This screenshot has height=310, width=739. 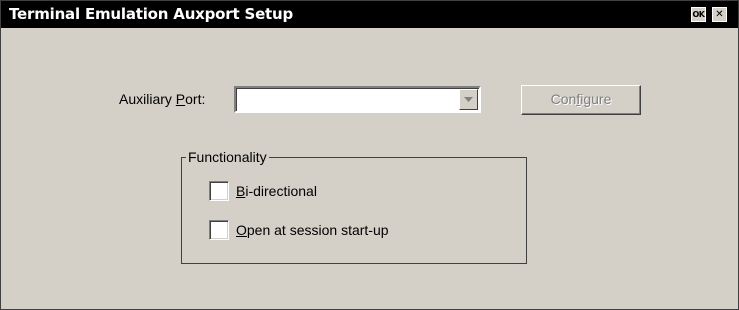 What do you see at coordinates (698, 14) in the screenshot?
I see `ok-title-button: OK` at bounding box center [698, 14].